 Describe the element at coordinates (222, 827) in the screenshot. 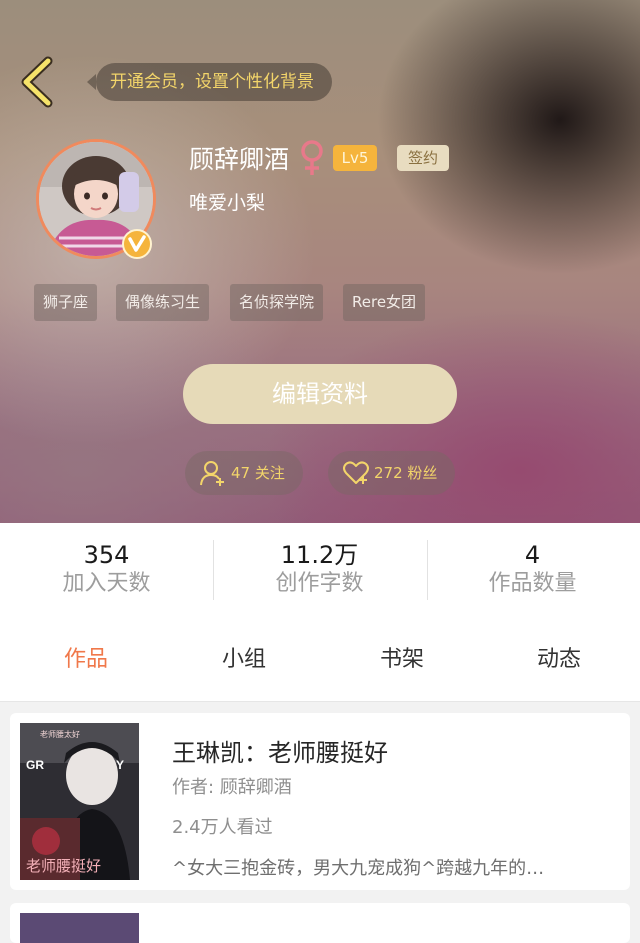

I see `book-views: 2.4万人看过` at that location.